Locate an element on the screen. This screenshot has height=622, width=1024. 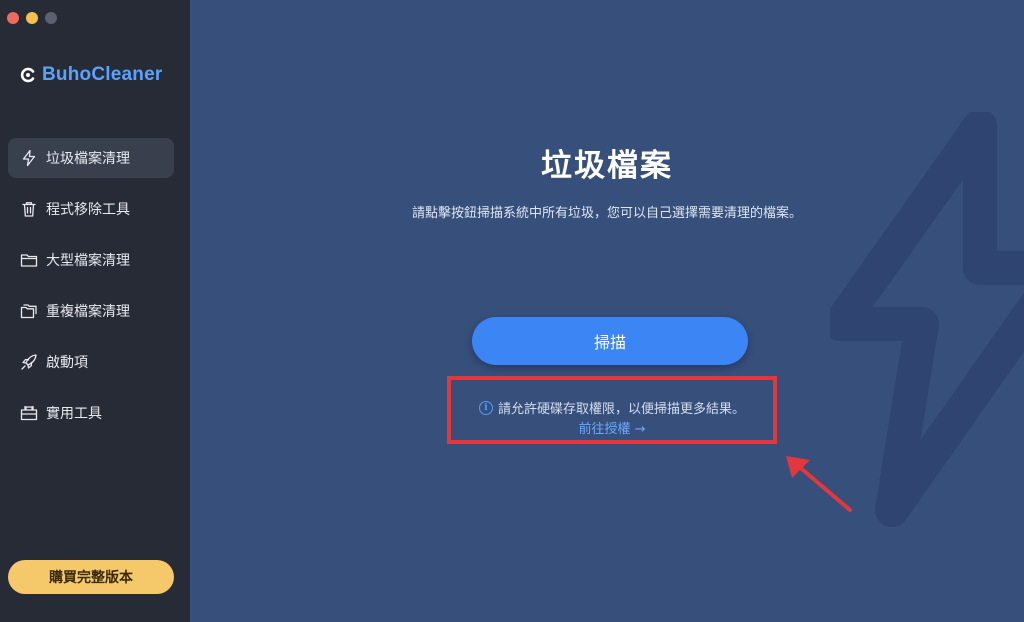
sidebar-item-label: 垃圾檔案清理 is located at coordinates (88, 159).